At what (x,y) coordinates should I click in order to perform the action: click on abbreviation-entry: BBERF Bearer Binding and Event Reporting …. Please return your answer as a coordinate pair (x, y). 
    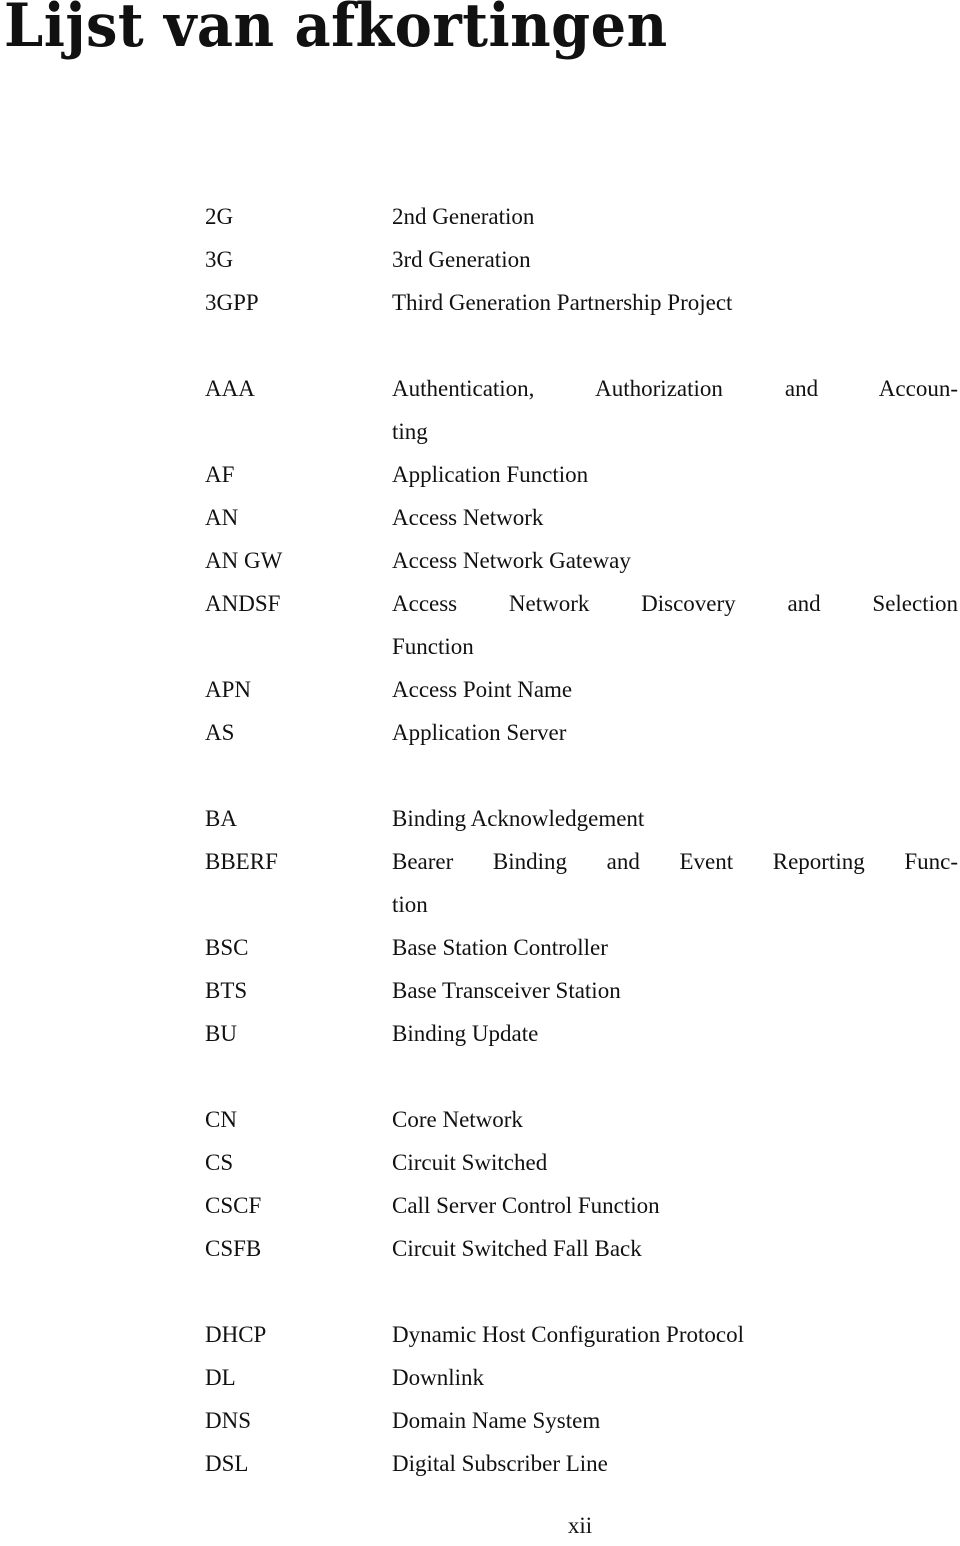
    Looking at the image, I should click on (582, 883).